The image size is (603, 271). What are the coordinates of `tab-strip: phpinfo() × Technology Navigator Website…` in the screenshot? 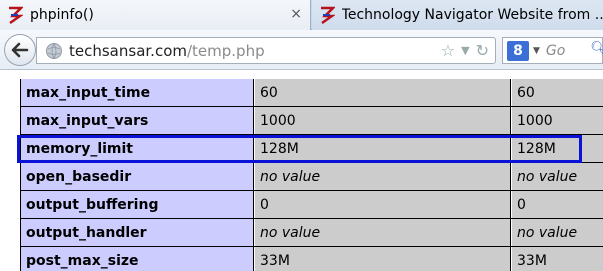 It's located at (301, 15).